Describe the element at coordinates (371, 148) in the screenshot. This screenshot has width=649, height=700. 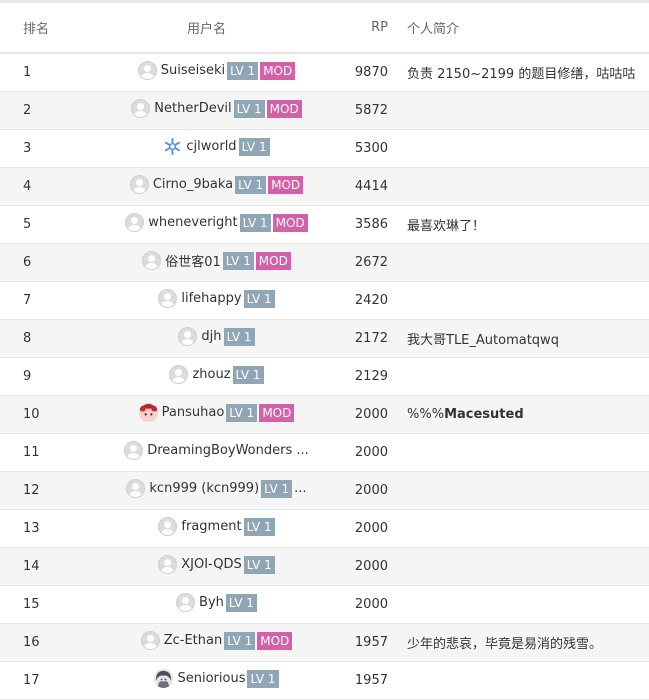
I see `rp-cell: 5300` at that location.